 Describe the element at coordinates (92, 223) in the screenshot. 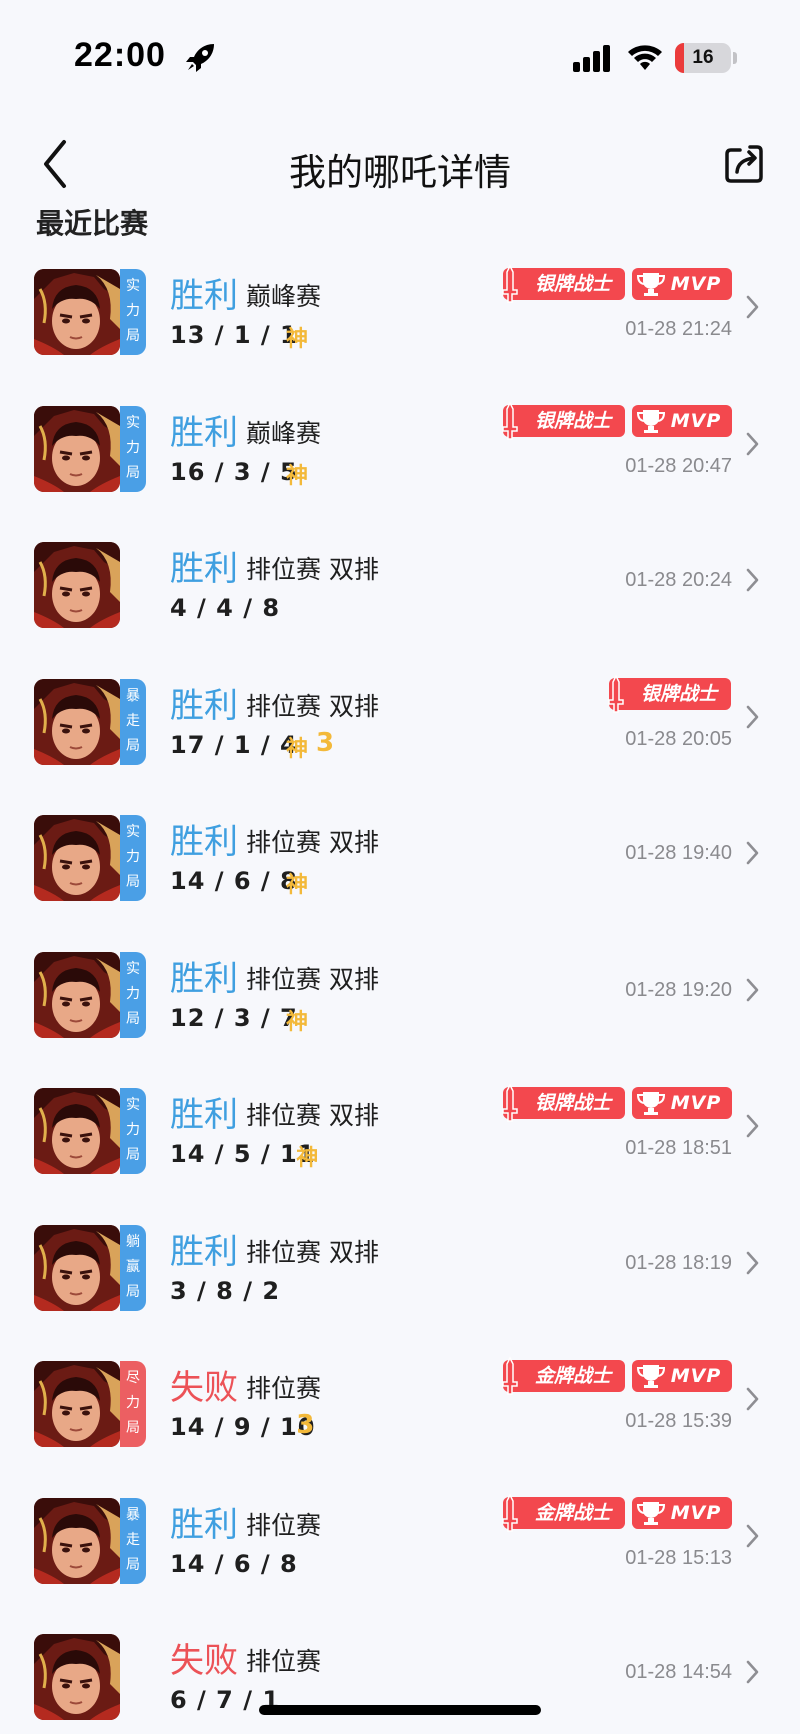

I see `section-title: 最近比赛` at that location.